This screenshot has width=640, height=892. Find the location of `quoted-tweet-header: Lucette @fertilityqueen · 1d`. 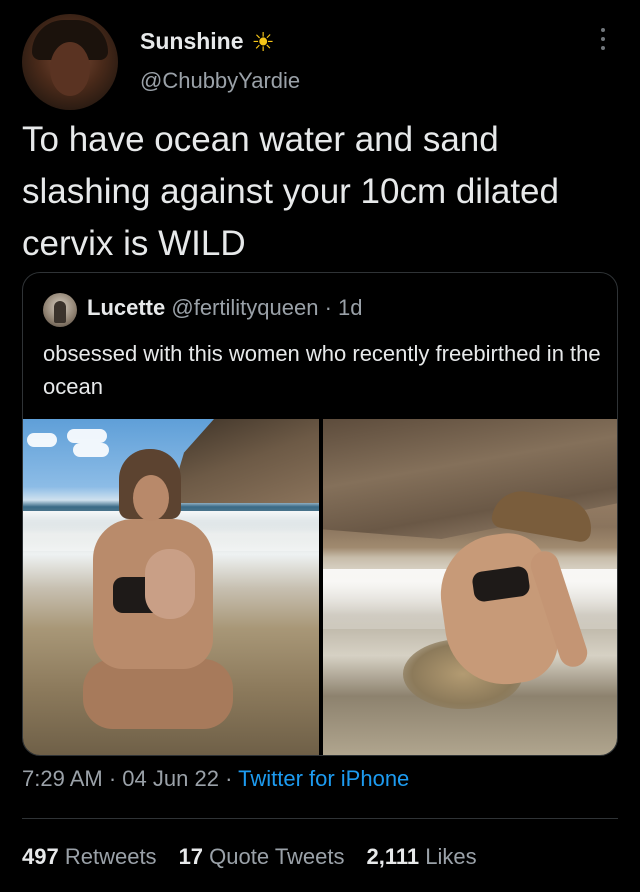

quoted-tweet-header: Lucette @fertilityqueen · 1d is located at coordinates (225, 308).